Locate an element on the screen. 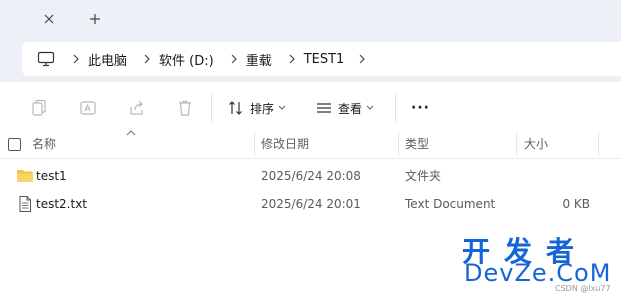  address-bar: 此电脑 软件 (D:) 重载 TEST1 is located at coordinates (321, 59).